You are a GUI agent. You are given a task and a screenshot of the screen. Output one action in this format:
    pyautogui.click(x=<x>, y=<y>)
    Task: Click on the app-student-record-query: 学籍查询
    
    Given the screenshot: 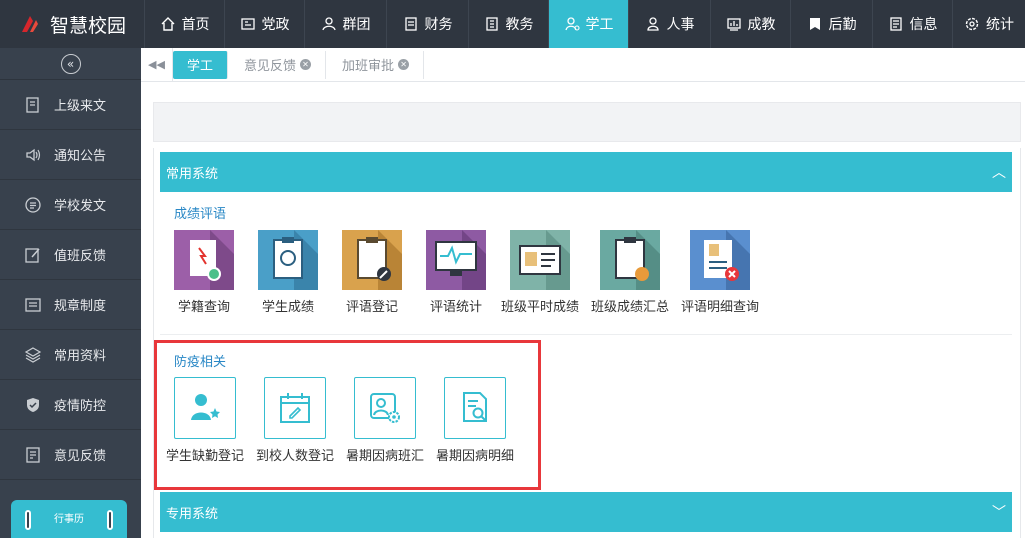 What is the action you would take?
    pyautogui.click(x=204, y=272)
    